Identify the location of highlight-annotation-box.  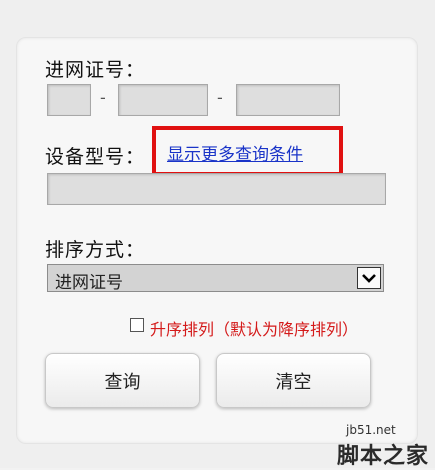
(247, 151).